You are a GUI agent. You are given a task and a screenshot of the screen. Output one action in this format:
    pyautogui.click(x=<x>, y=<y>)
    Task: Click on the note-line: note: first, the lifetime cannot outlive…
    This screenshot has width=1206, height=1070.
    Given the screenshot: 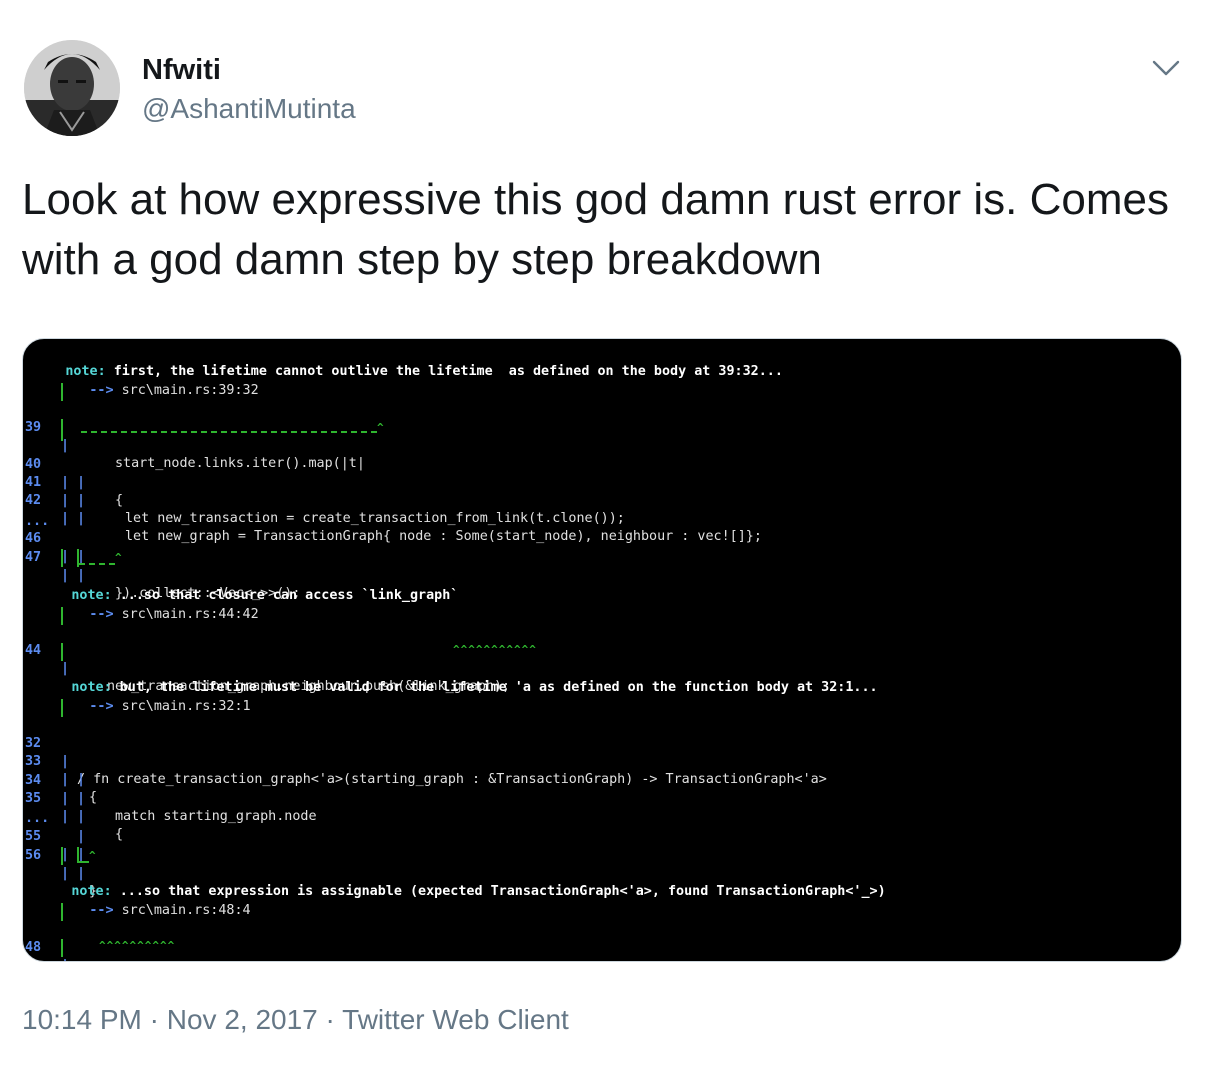 What is the action you would take?
    pyautogui.click(x=403, y=362)
    